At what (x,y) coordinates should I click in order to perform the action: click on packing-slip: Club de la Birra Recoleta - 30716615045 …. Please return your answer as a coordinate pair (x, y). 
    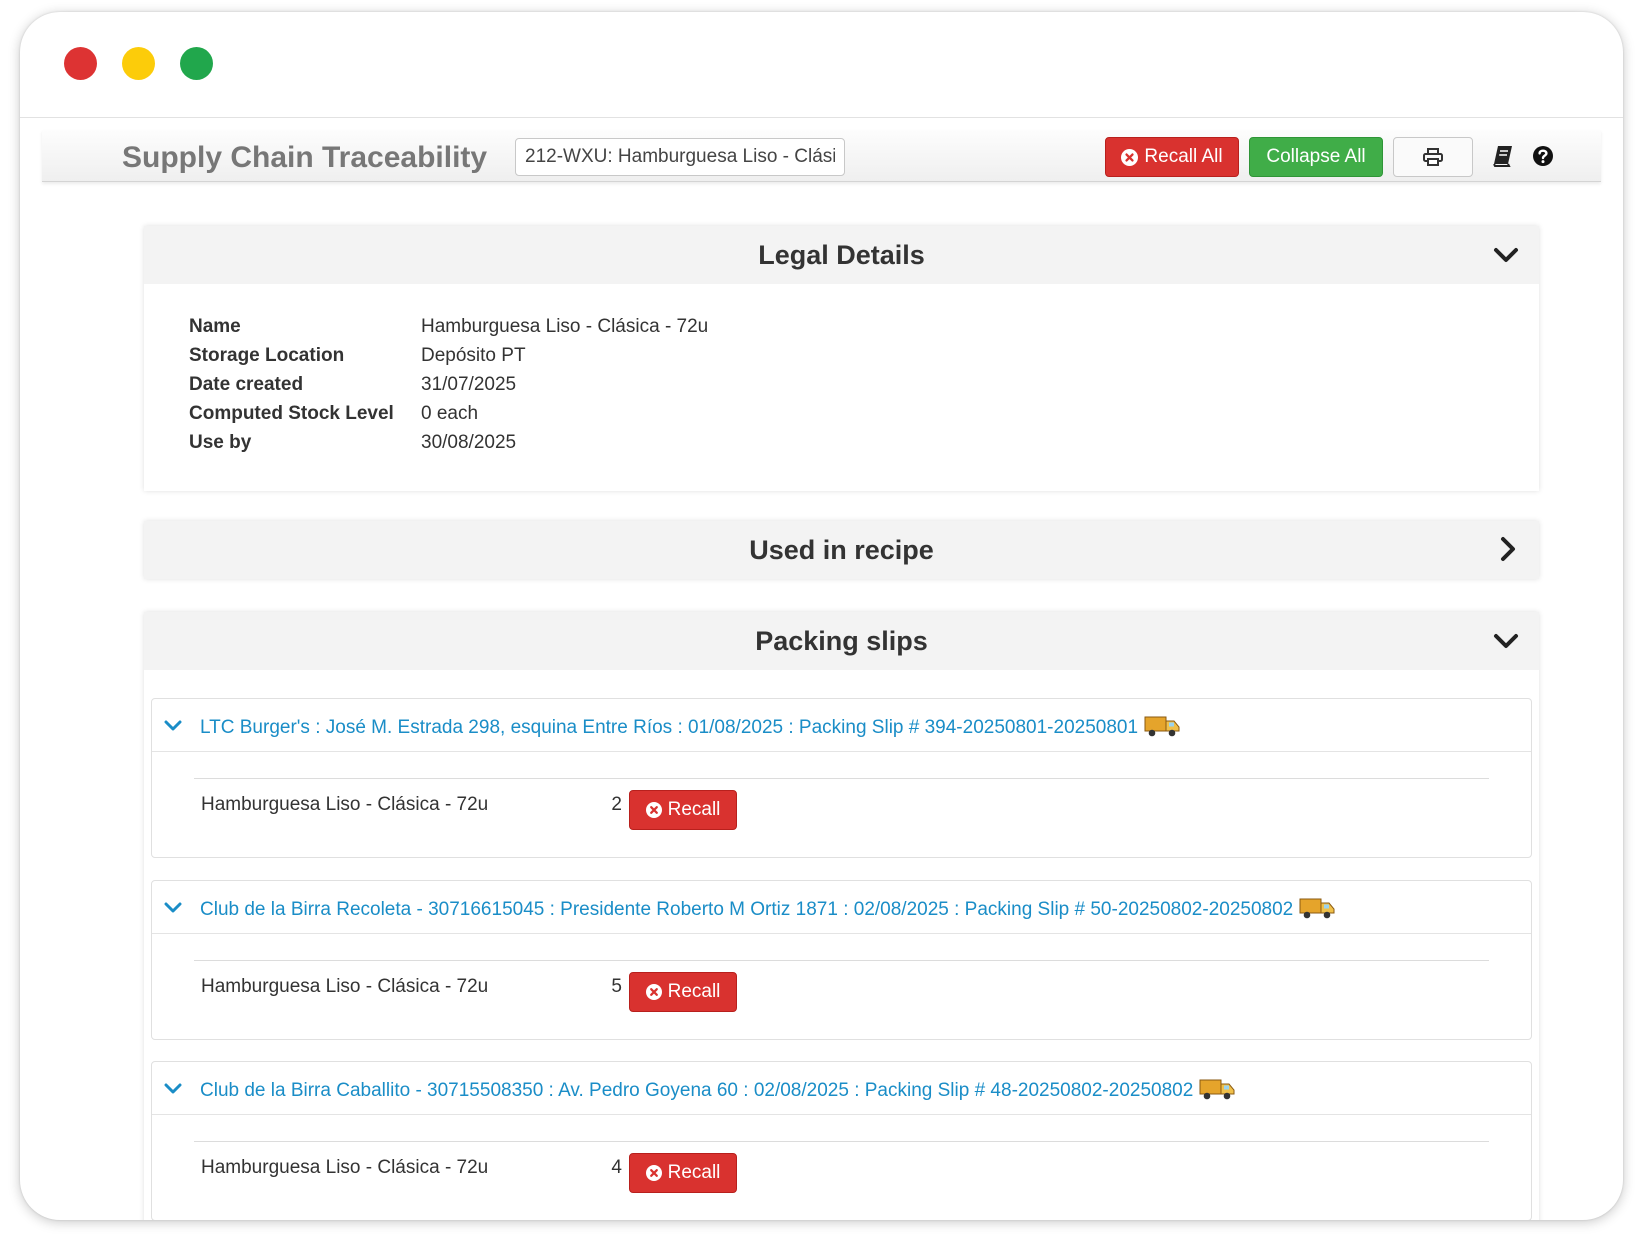
    Looking at the image, I should click on (841, 960).